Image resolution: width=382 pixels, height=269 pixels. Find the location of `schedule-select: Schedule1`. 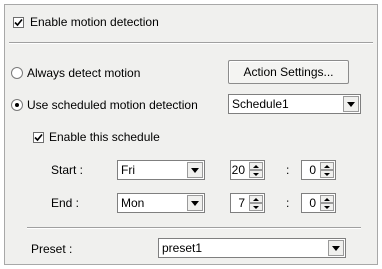

schedule-select: Schedule1 is located at coordinates (294, 104).